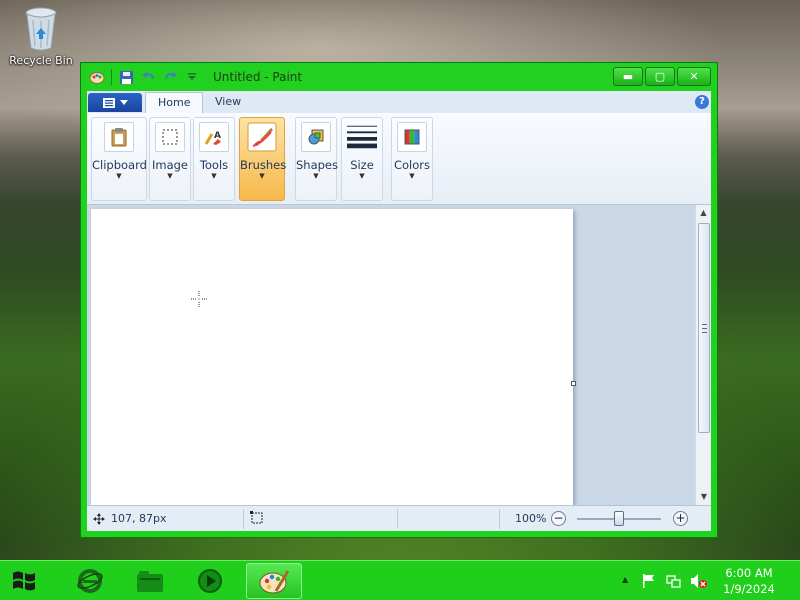 This screenshot has height=600, width=800. I want to click on network-icon, so click(674, 581).